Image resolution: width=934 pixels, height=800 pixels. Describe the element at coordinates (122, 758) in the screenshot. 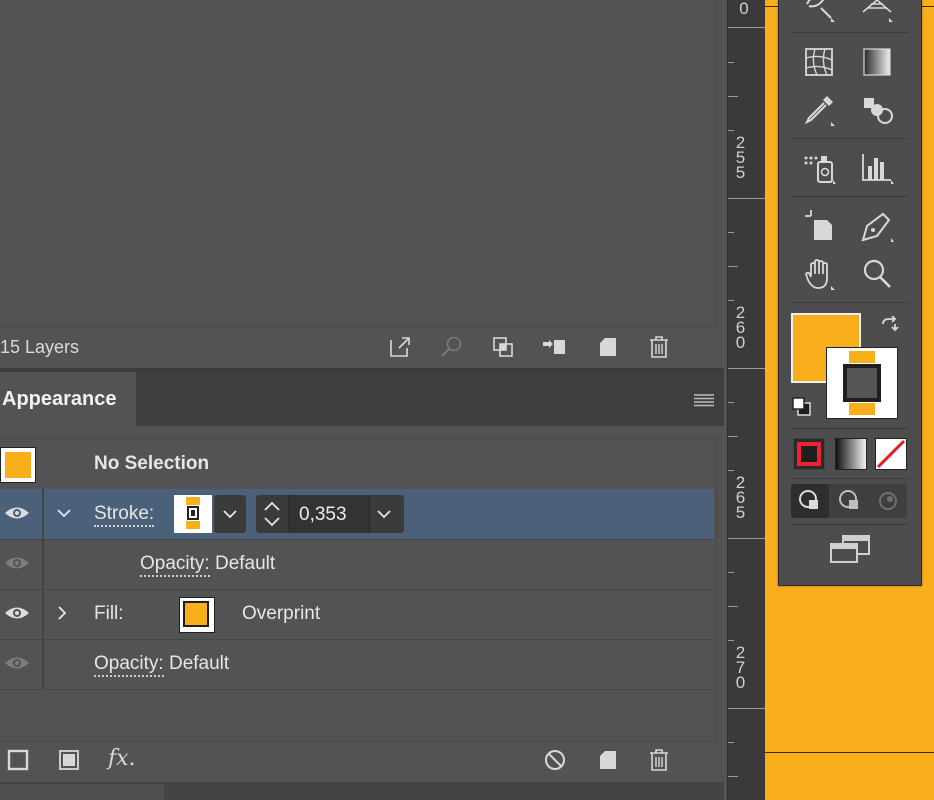

I see `fx-effects-button: fx.` at that location.